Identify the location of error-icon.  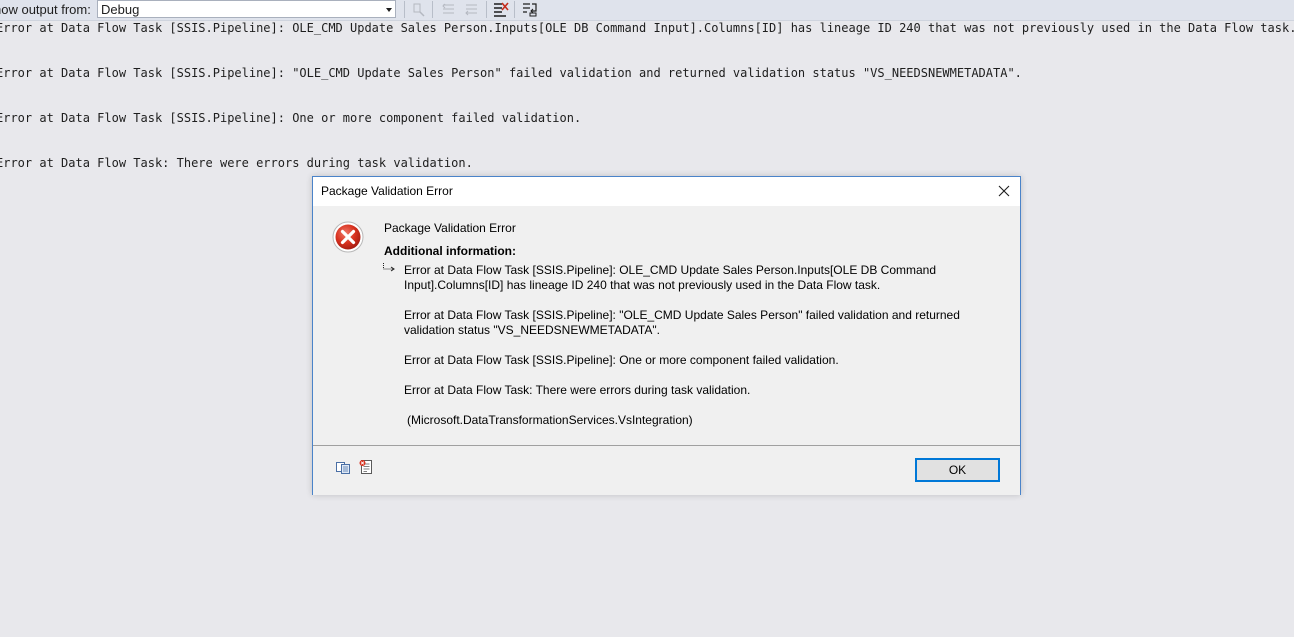
(348, 237).